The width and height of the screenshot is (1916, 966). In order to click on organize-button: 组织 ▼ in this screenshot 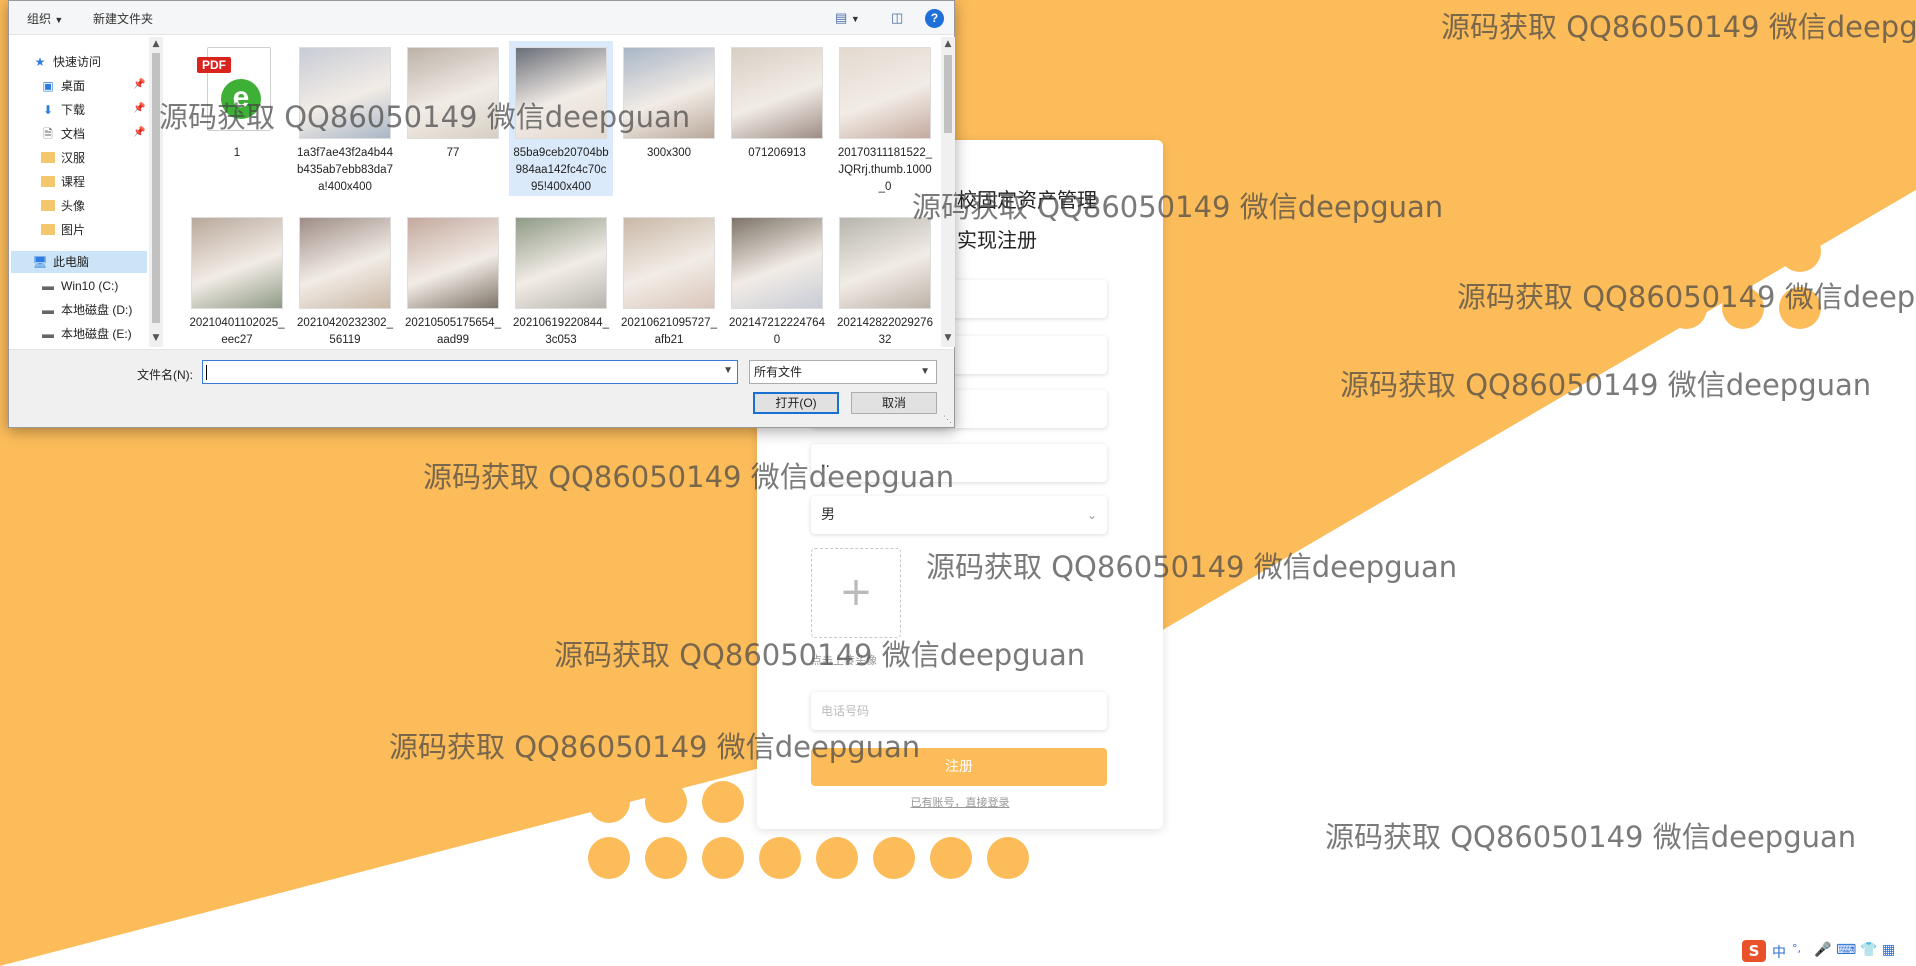, I will do `click(45, 18)`.